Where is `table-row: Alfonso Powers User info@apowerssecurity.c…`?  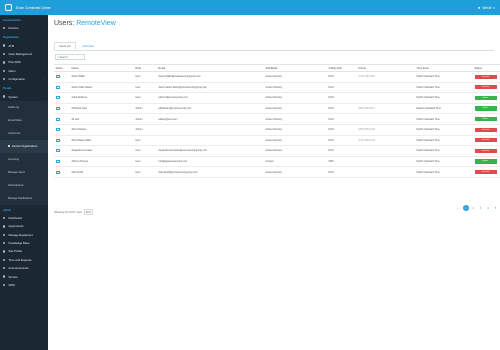
table-row: Alfonso Powers User info@apowerssecurity.c… is located at coordinates (277, 162).